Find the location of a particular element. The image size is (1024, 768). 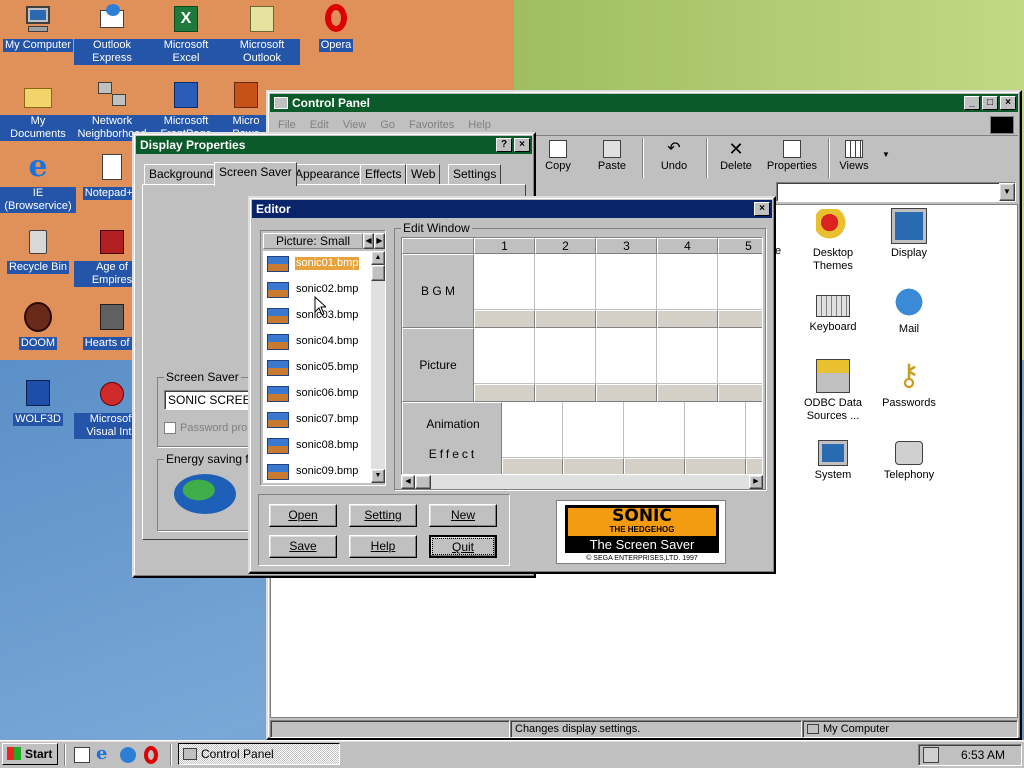

tab-web: Web is located at coordinates (423, 174).